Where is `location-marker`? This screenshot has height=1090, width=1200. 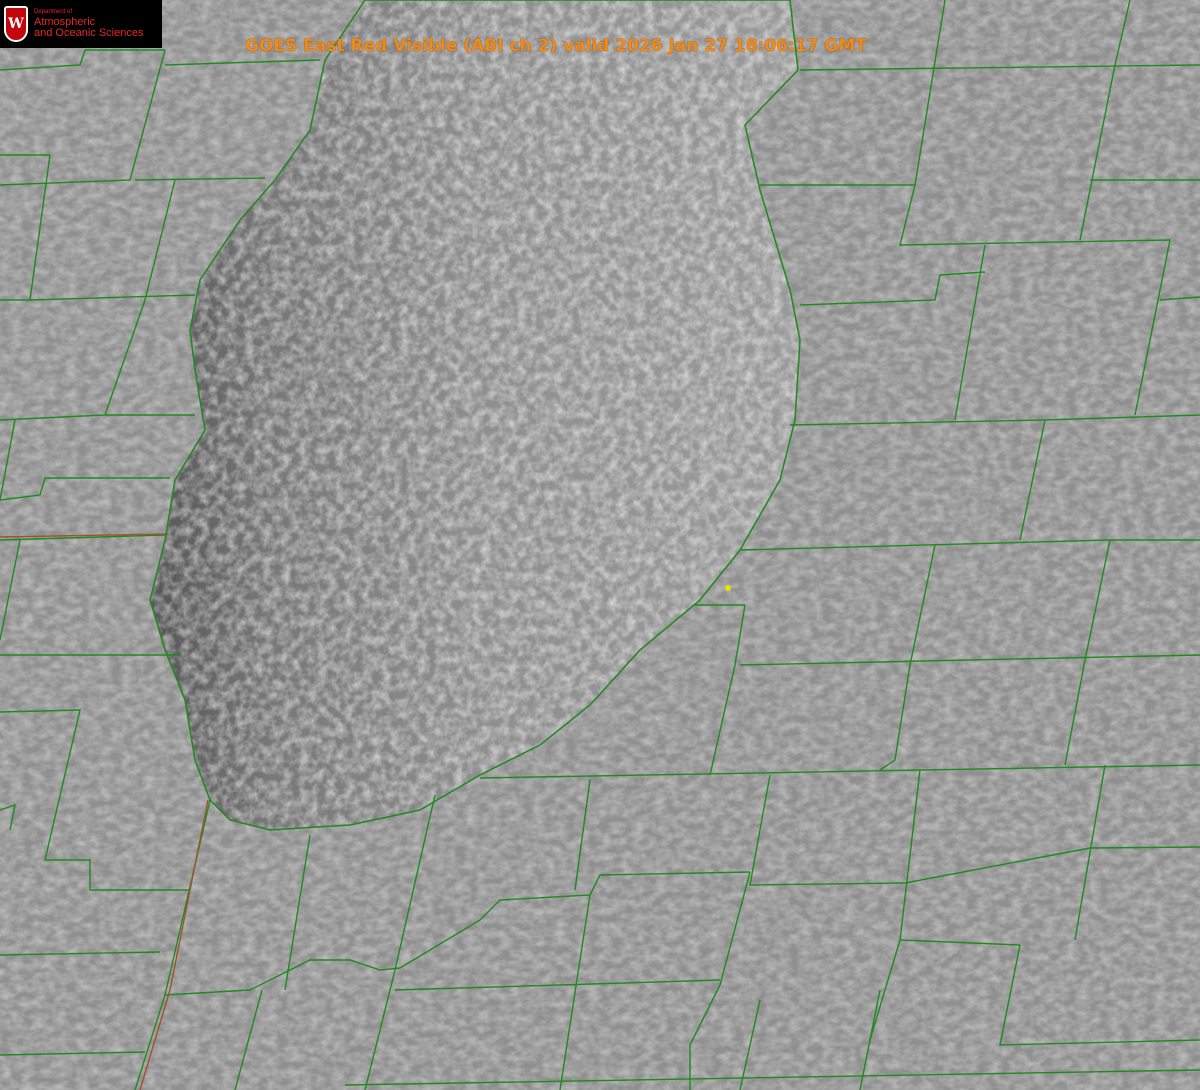 location-marker is located at coordinates (728, 588).